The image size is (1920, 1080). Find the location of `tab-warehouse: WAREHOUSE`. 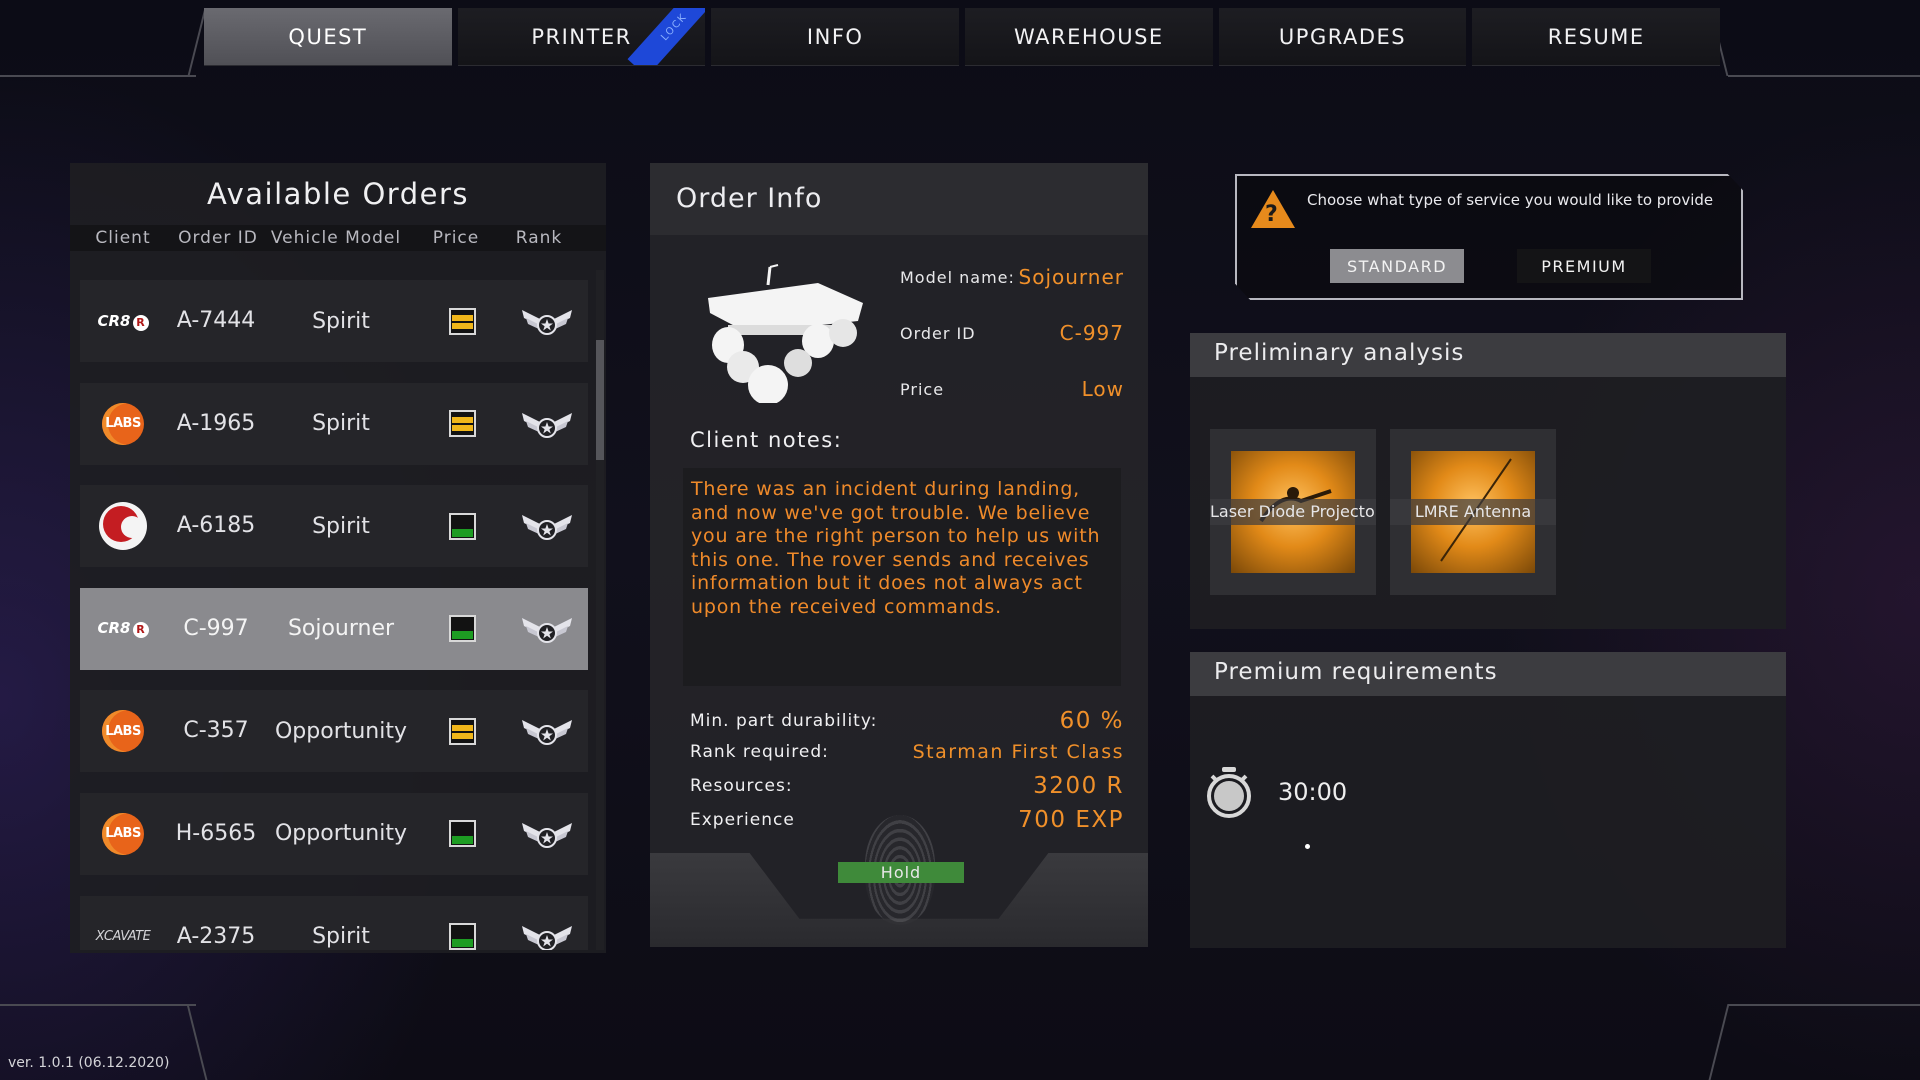

tab-warehouse: WAREHOUSE is located at coordinates (1089, 37).